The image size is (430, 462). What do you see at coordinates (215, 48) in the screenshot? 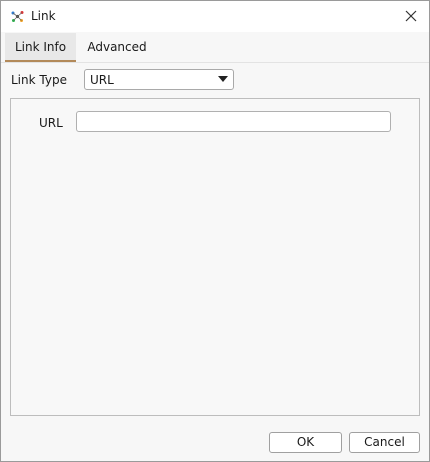
I see `tab-bar: Link Info Advanced` at bounding box center [215, 48].